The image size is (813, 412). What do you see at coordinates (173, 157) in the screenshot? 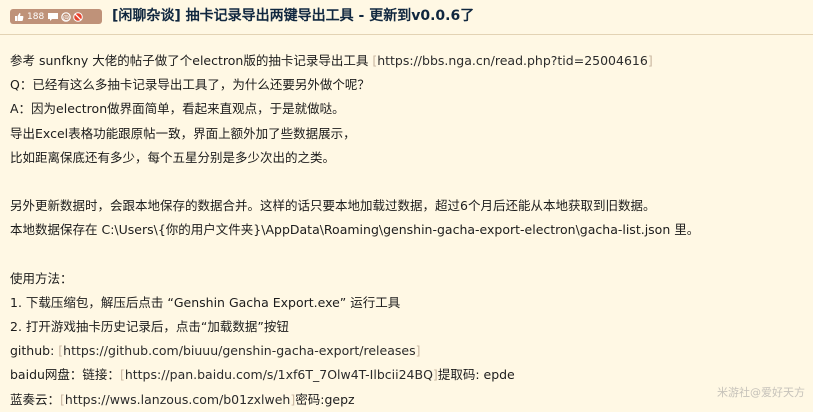
I see `body-line-pity: 比如距离保底还有多少，每个五星分别是多少次出的之类。` at bounding box center [173, 157].